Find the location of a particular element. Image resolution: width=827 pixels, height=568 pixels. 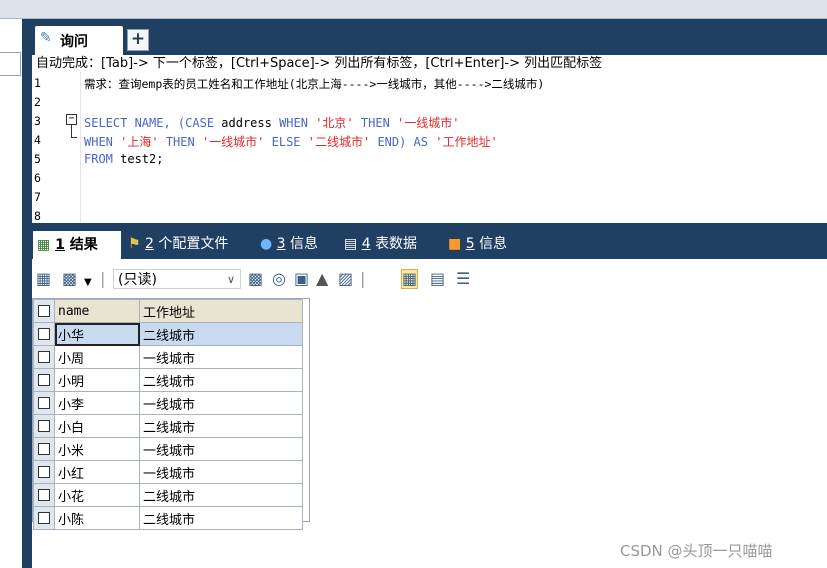

cell-name: 小李 is located at coordinates (97, 403).